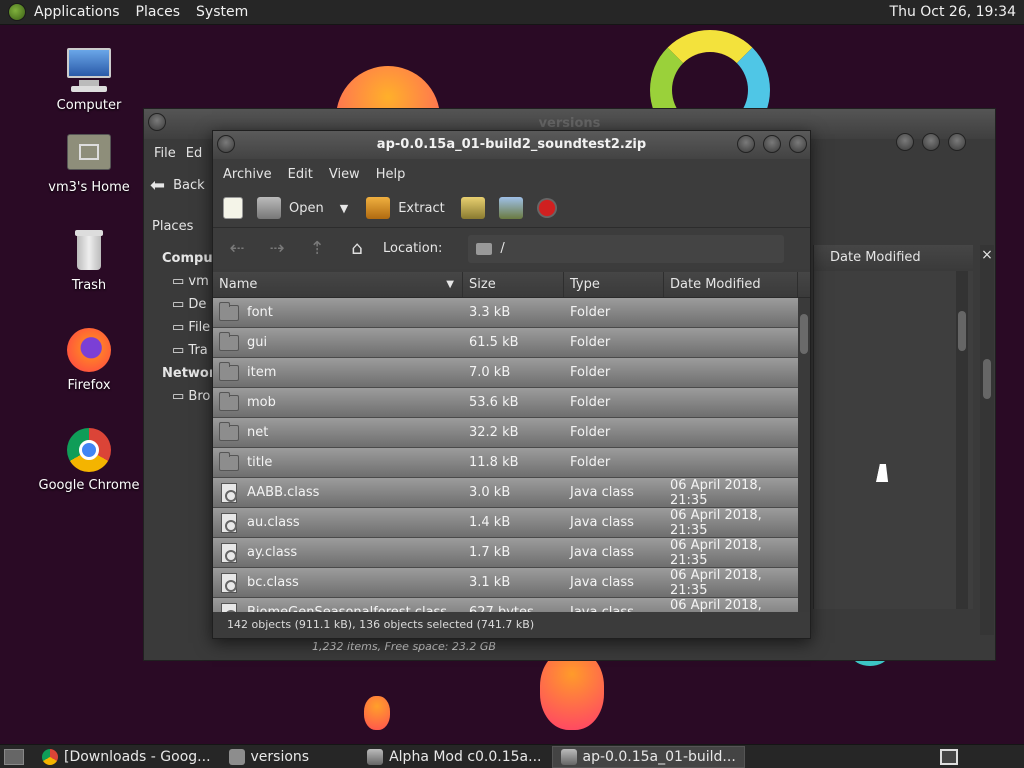 The height and width of the screenshot is (768, 1024). What do you see at coordinates (182, 350) in the screenshot?
I see `sidebar-item-trash: ▭ Tra` at bounding box center [182, 350].